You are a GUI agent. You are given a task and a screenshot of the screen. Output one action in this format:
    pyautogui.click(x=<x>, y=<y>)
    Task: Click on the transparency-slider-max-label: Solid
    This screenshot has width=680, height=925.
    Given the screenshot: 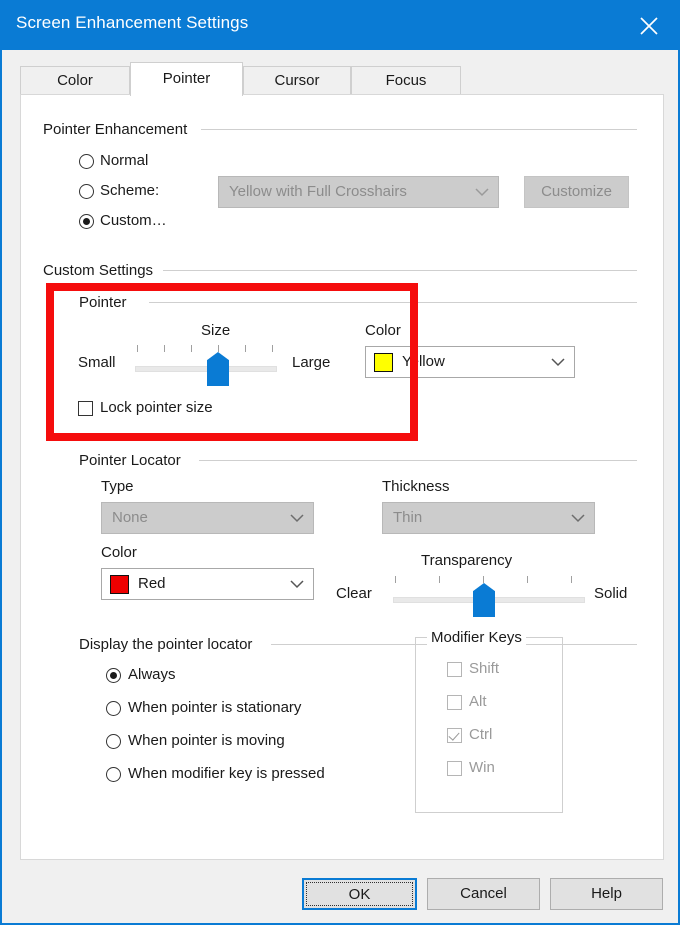 What is the action you would take?
    pyautogui.click(x=611, y=593)
    